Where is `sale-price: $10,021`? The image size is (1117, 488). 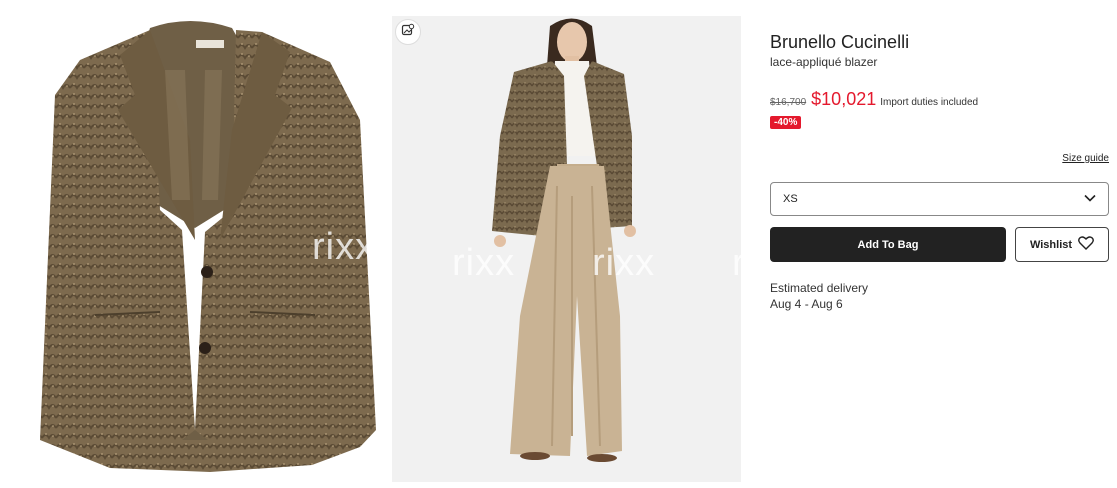
sale-price: $10,021 is located at coordinates (844, 99).